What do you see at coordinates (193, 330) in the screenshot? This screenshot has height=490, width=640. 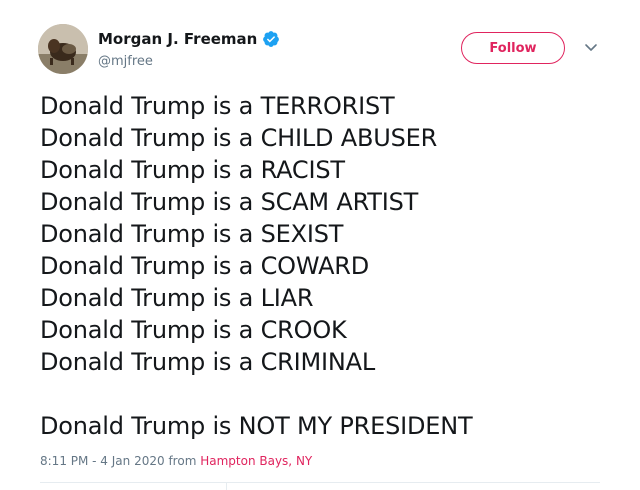 I see `tweet-line: Donald Trump is a CROOK` at bounding box center [193, 330].